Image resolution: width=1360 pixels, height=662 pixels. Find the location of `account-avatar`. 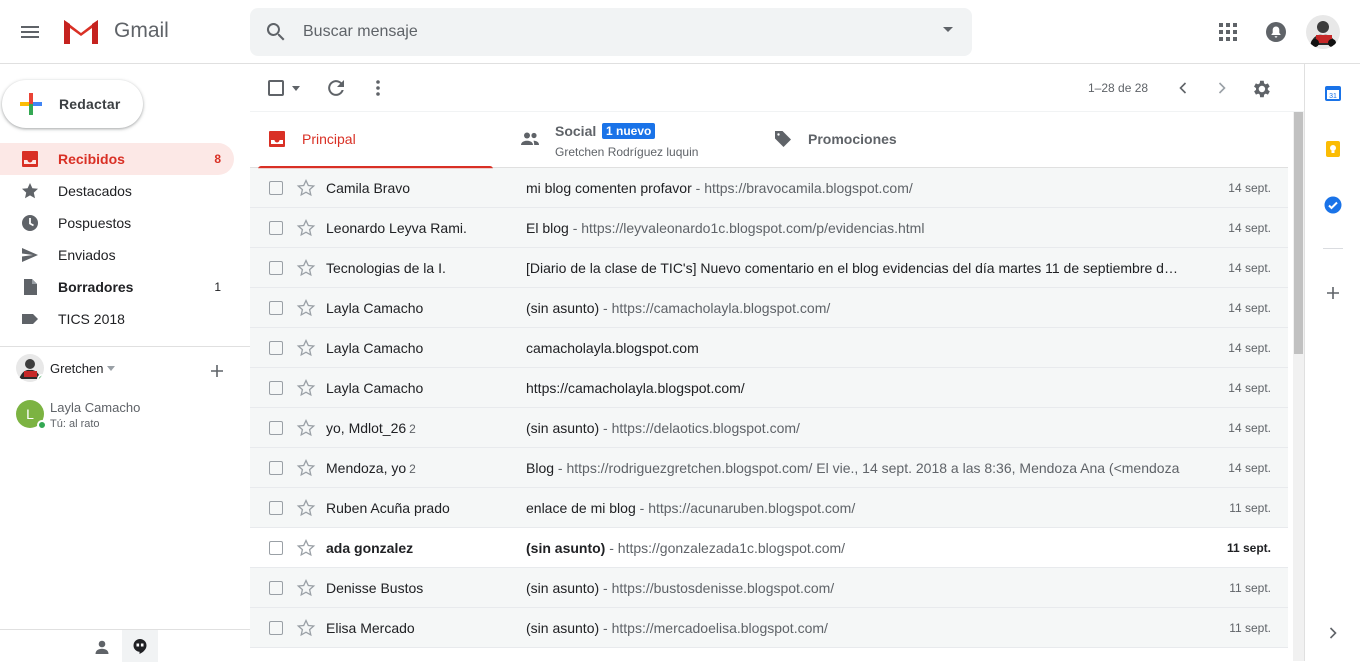

account-avatar is located at coordinates (1323, 32).